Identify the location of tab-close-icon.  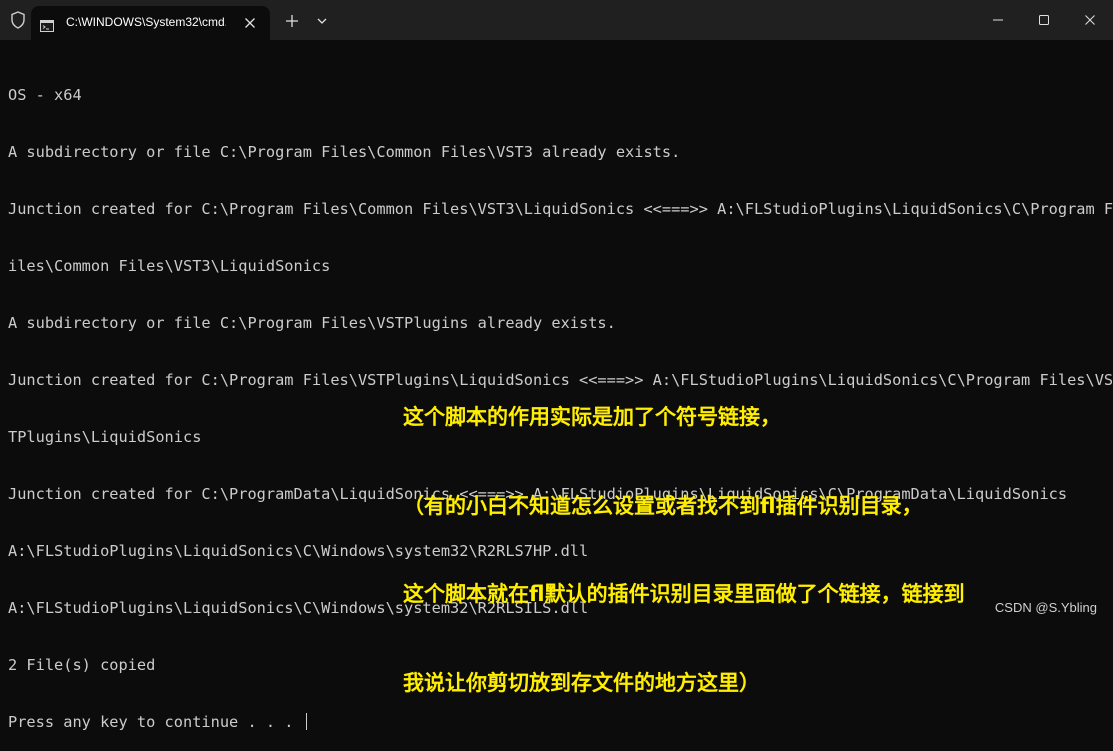
(250, 23).